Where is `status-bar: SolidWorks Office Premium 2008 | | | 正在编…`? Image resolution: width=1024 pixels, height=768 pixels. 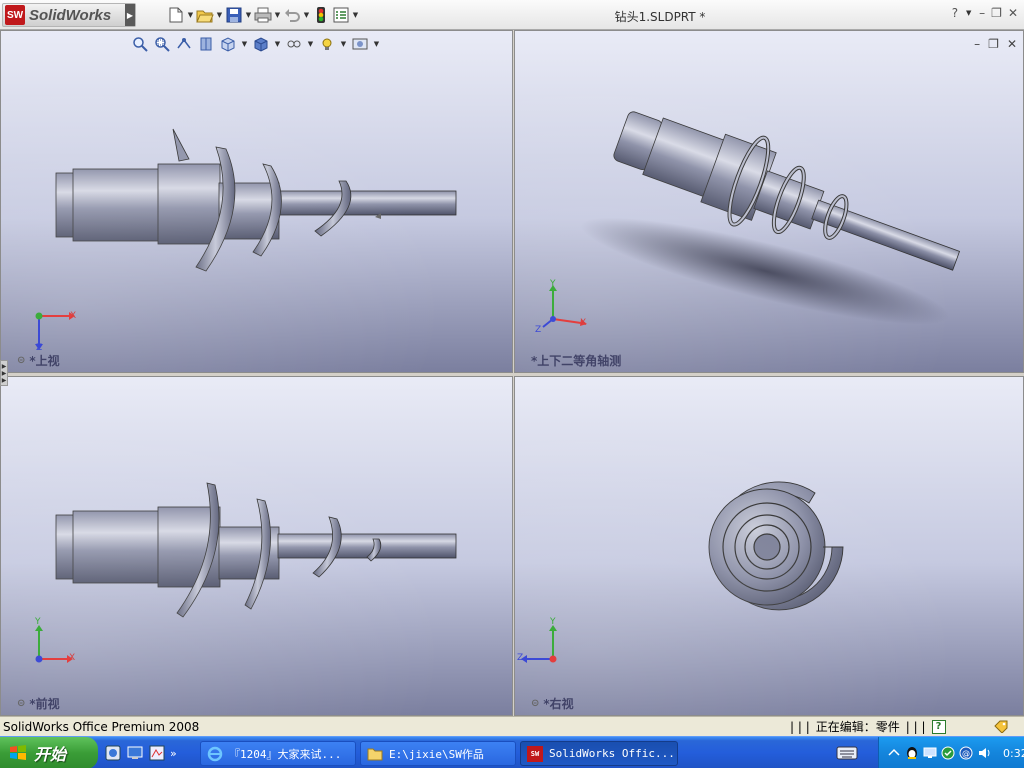 status-bar: SolidWorks Office Premium 2008 | | | 正在编… is located at coordinates (512, 726).